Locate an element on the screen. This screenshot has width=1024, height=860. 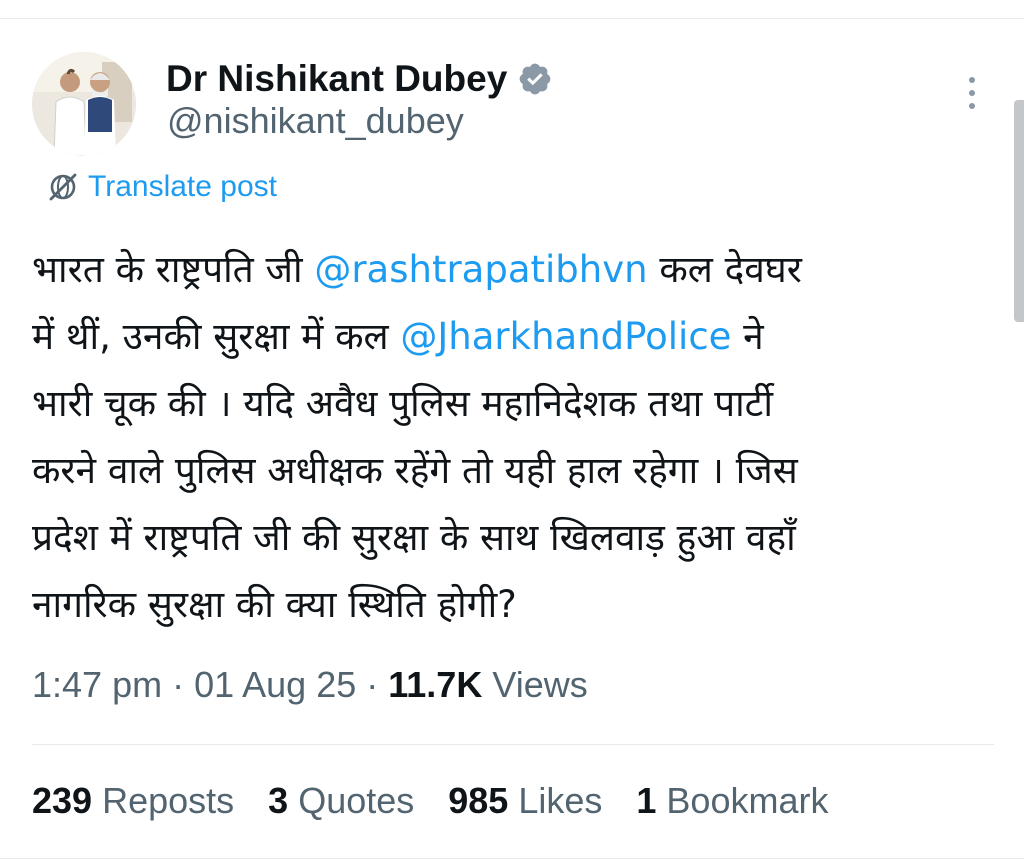
bookmarks-stat: 1 Bookmark is located at coordinates (732, 801).